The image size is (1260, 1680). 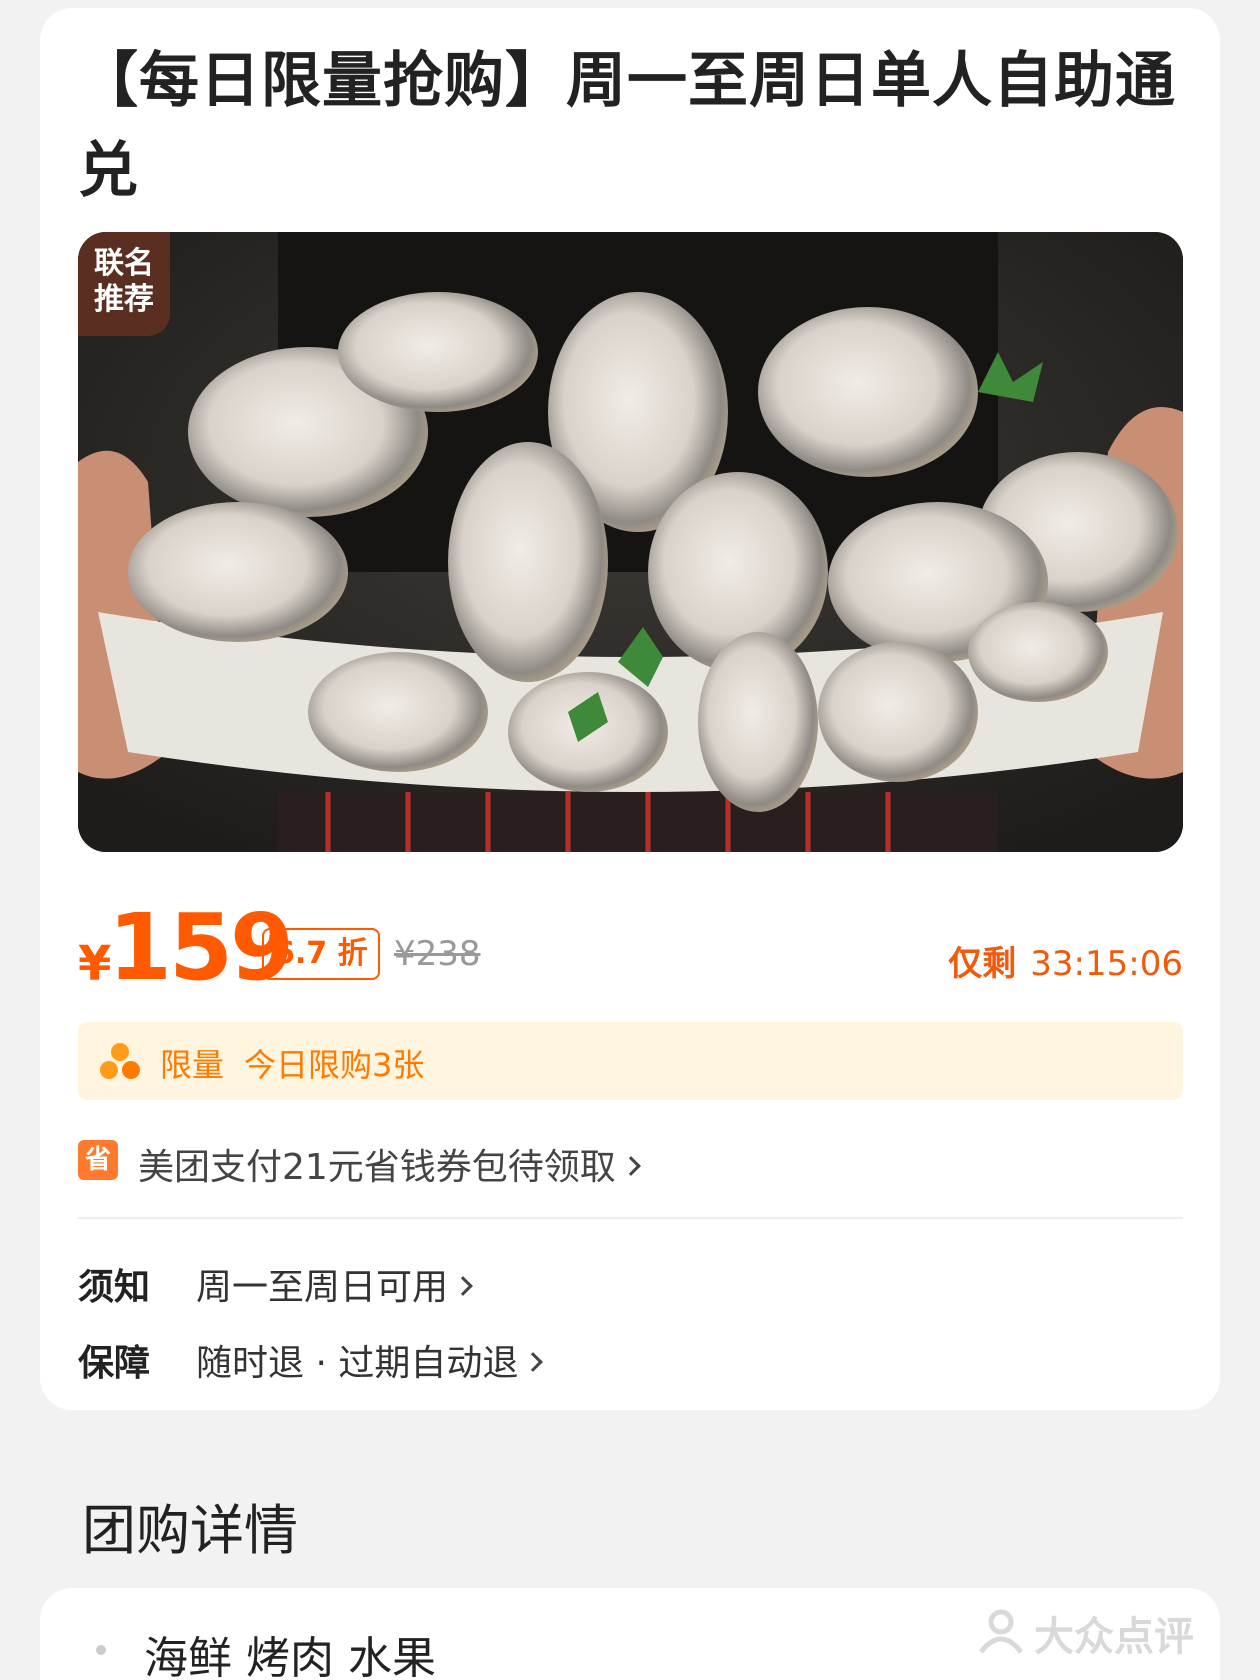 What do you see at coordinates (1114, 1637) in the screenshot?
I see `watermark: 大众点评` at bounding box center [1114, 1637].